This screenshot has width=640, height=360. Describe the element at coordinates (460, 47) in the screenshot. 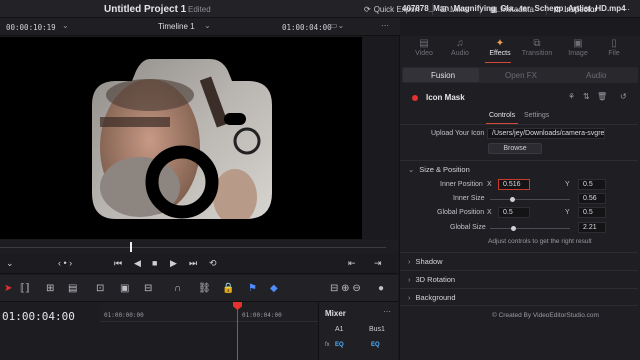

I see `tab-audio: ♫ Audio` at that location.